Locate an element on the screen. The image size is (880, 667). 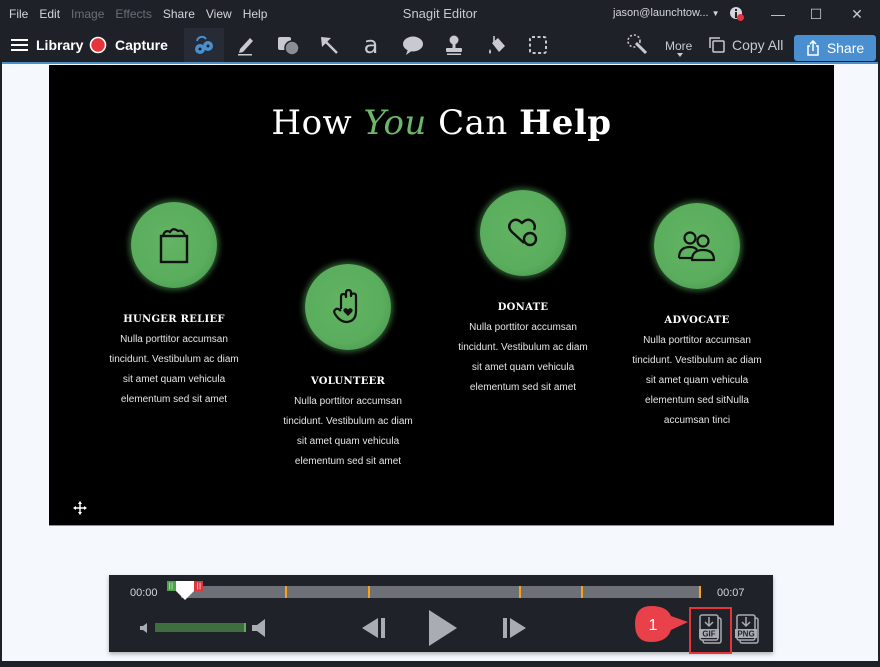
volume-high-icon is located at coordinates (259, 628).